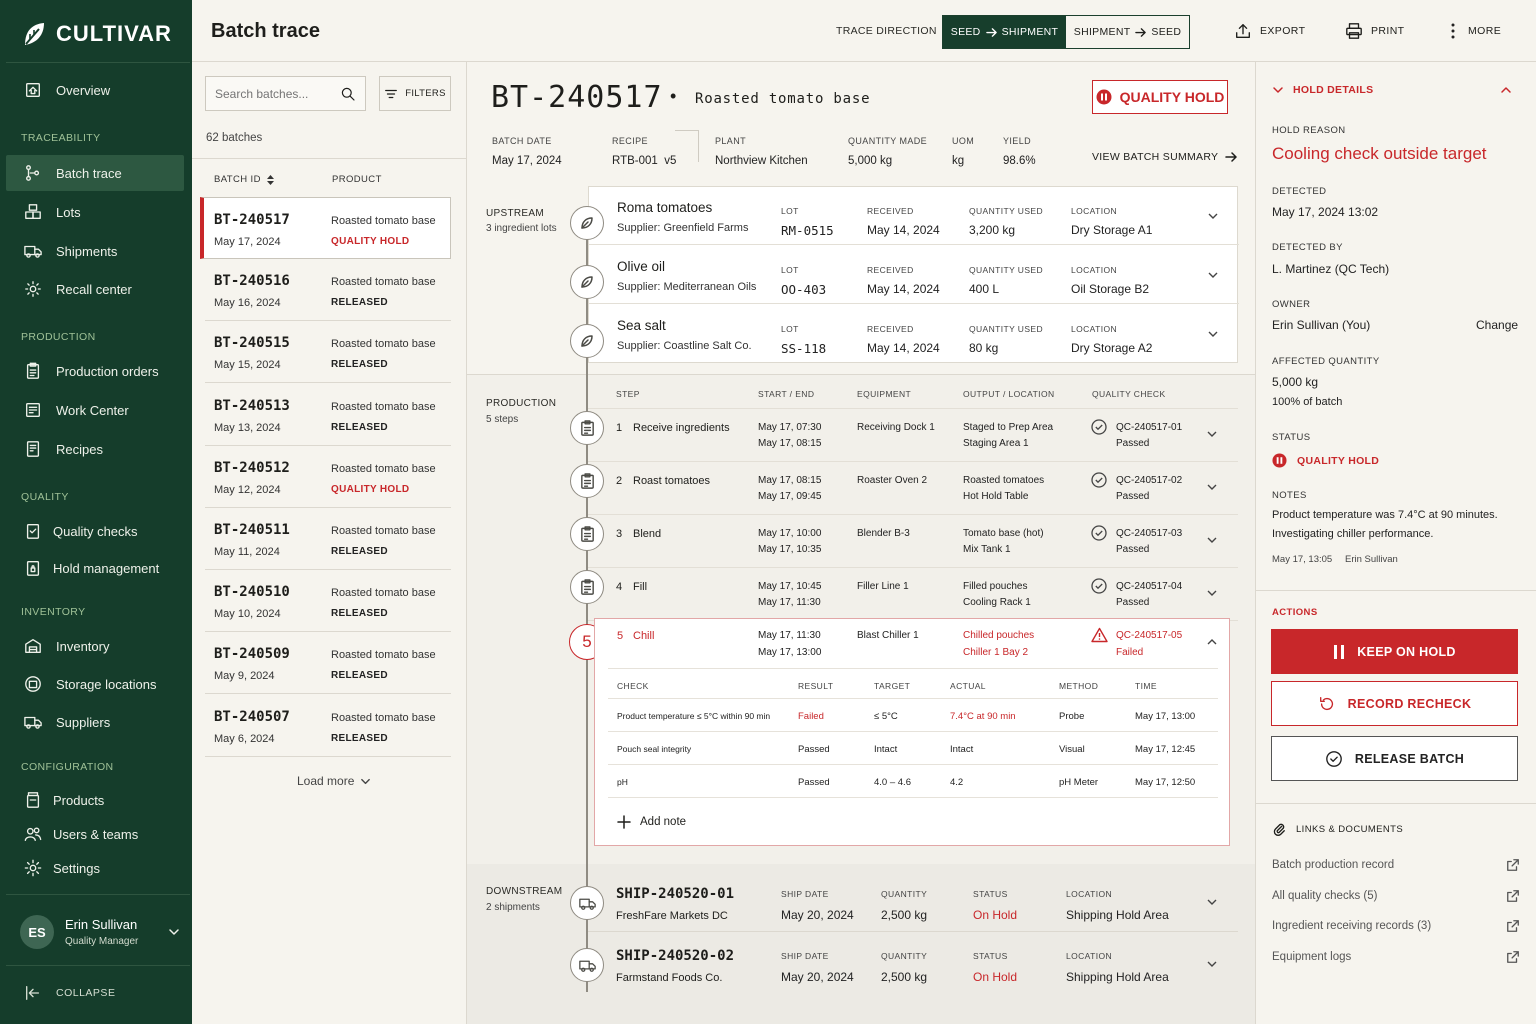 This screenshot has width=1536, height=1024. I want to click on change-owner-link: Change, so click(1497, 325).